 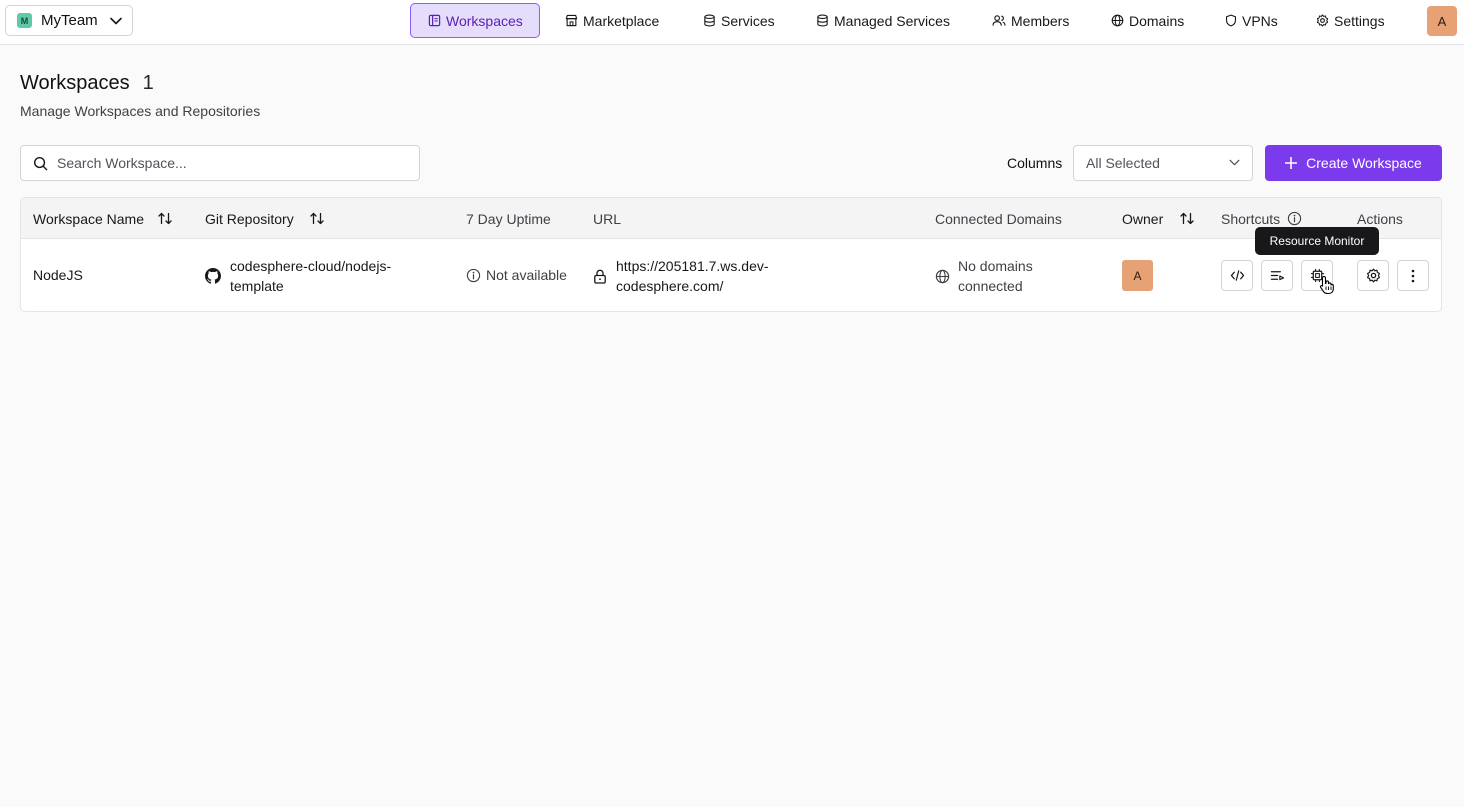 I want to click on nav-marketplace: Marketplace, so click(x=612, y=20).